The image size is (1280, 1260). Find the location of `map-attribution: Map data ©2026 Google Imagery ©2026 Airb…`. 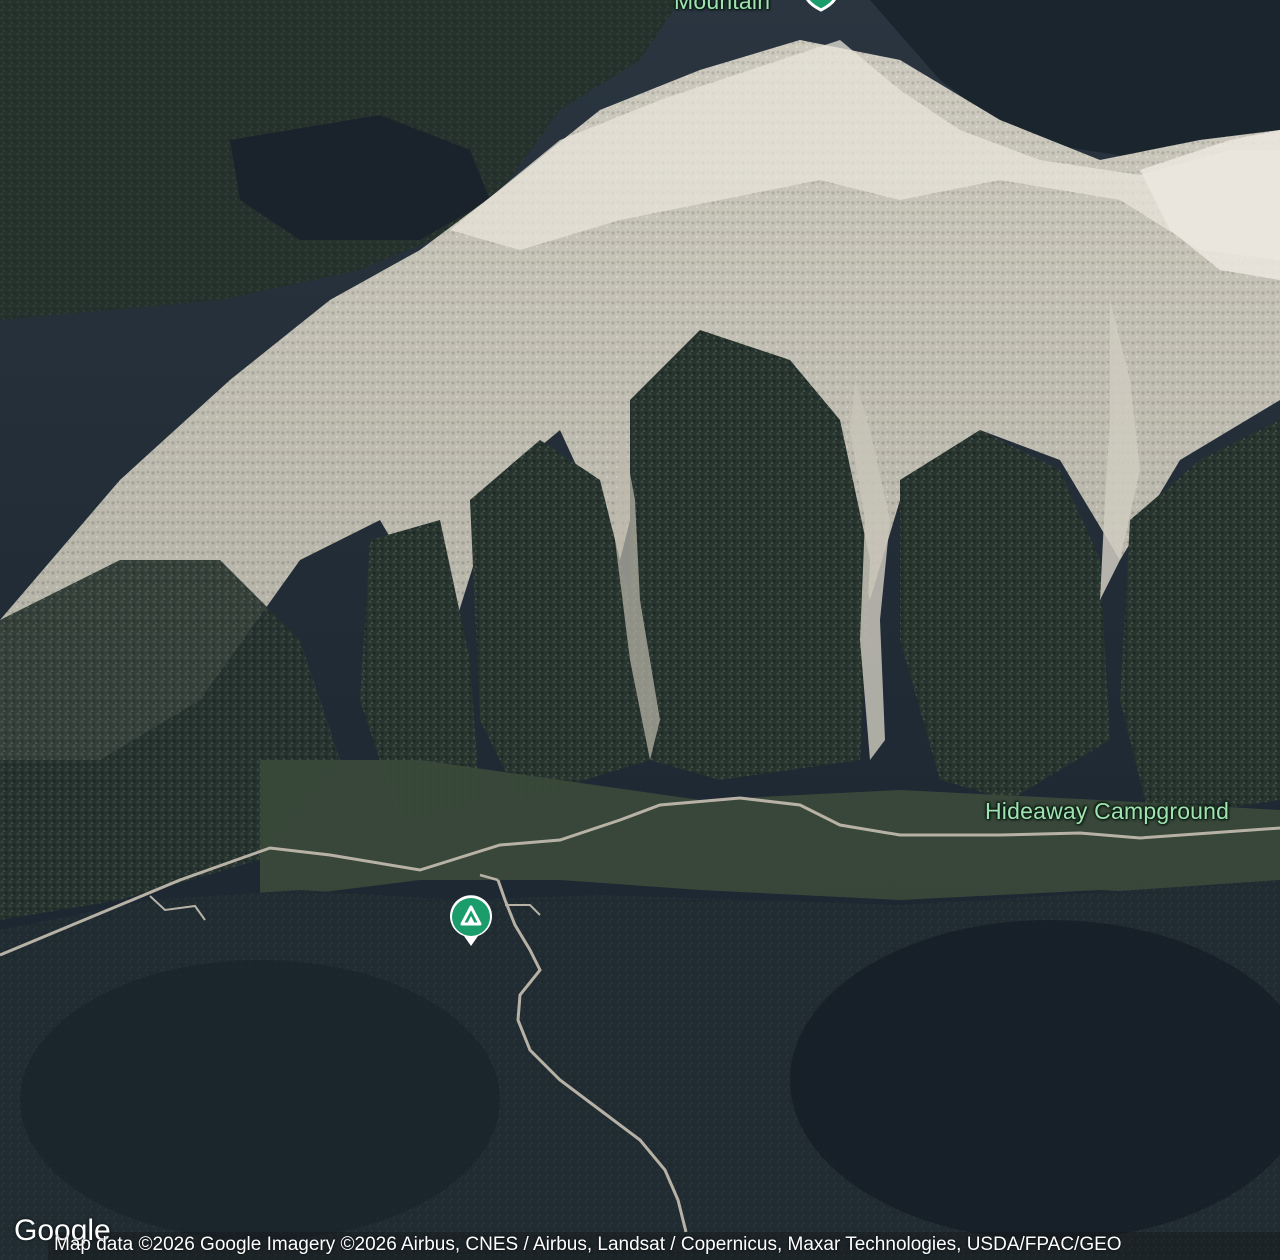

map-attribution: Map data ©2026 Google Imagery ©2026 Airb… is located at coordinates (588, 1245).